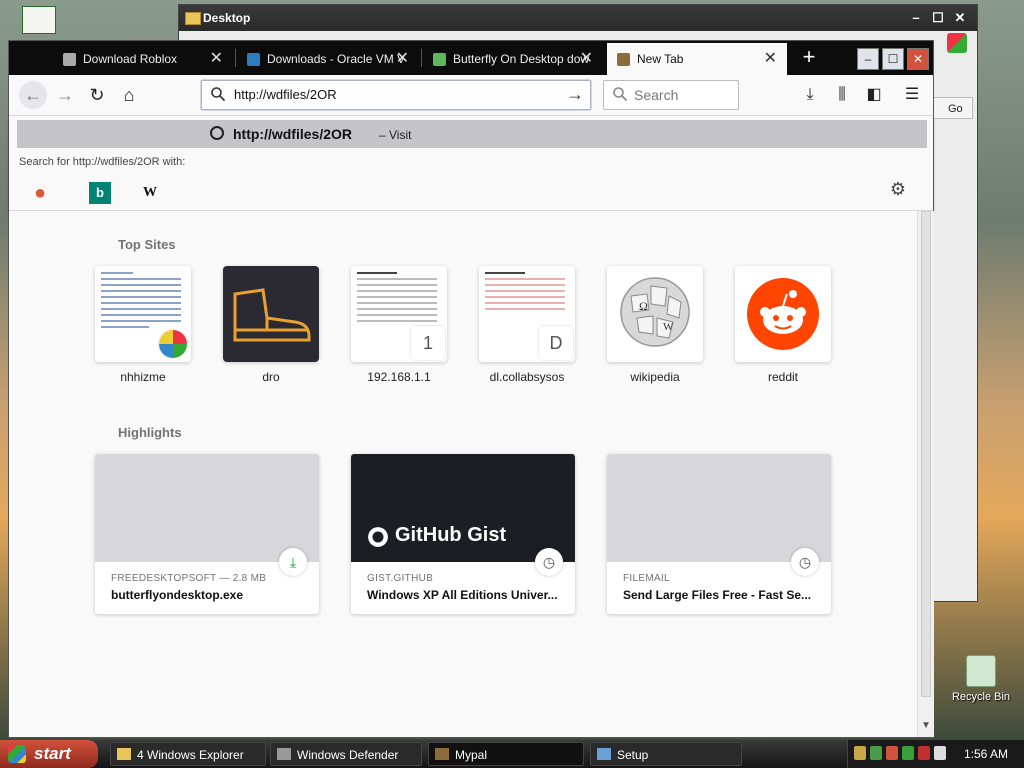 The height and width of the screenshot is (768, 1024). I want to click on tab-new-tab: New Tab ✕, so click(697, 59).